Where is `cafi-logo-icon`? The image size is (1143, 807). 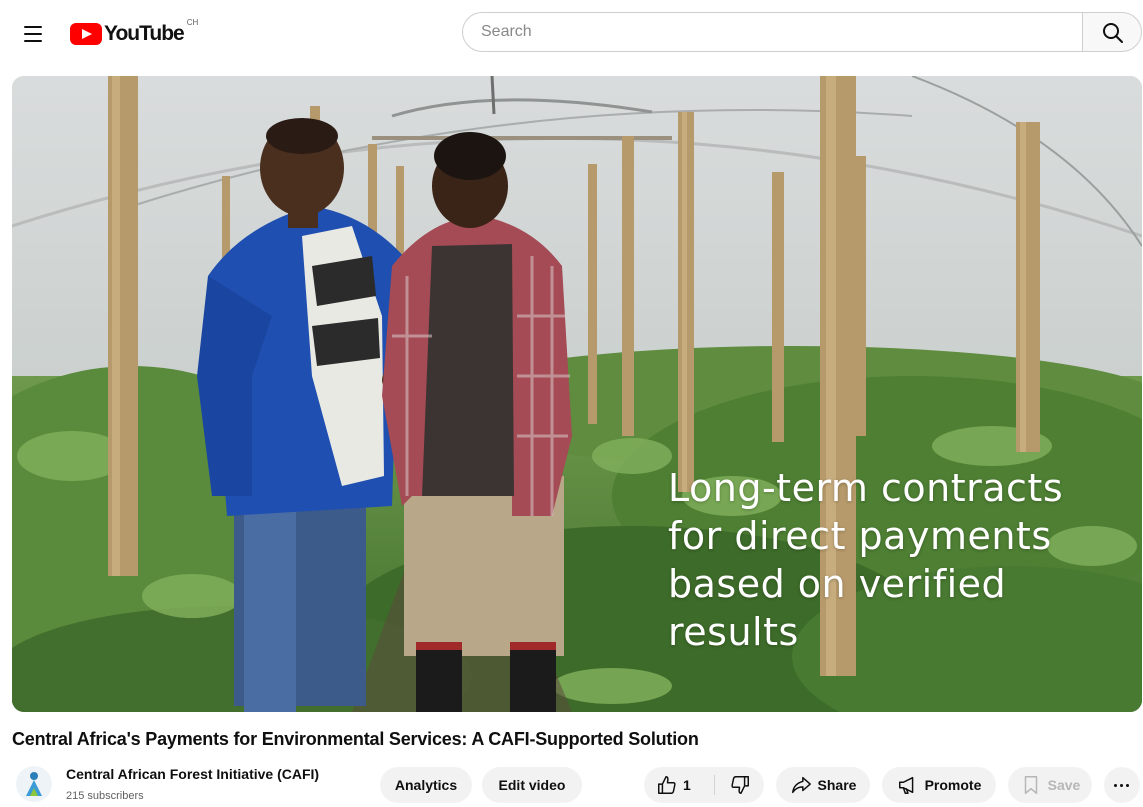
cafi-logo-icon is located at coordinates (34, 784).